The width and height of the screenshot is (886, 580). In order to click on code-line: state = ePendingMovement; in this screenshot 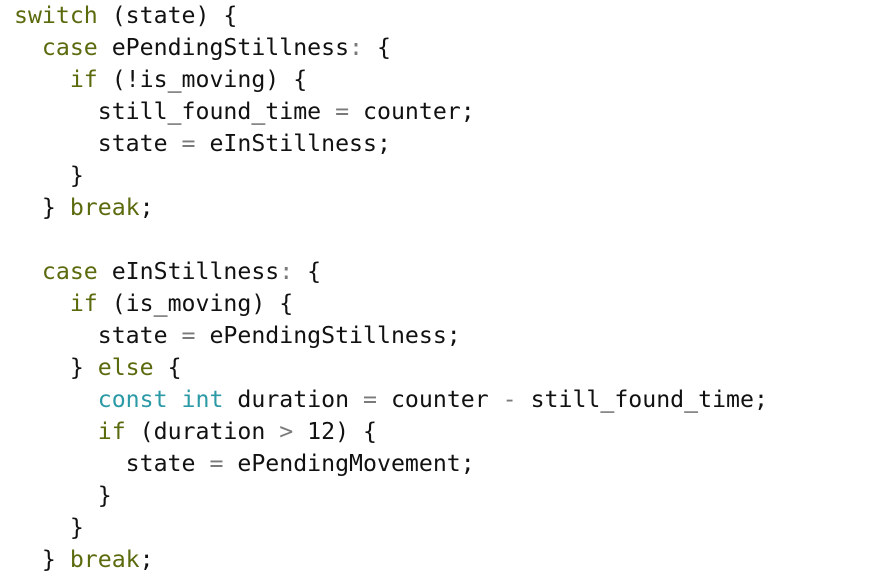, I will do `click(391, 464)`.